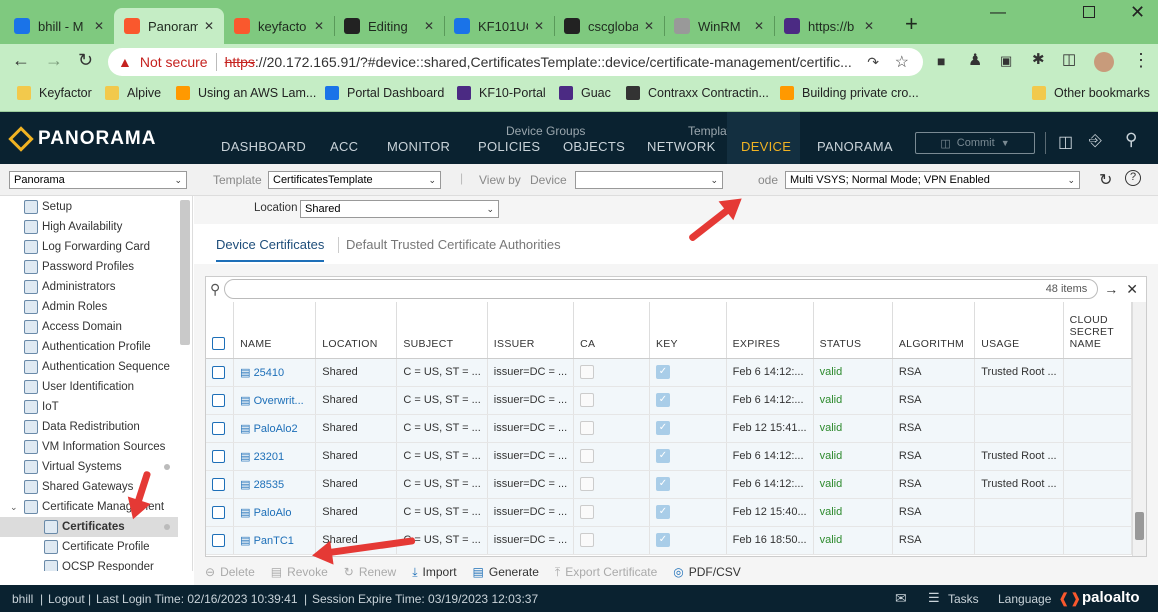  Describe the element at coordinates (963, 599) in the screenshot. I see `tasks-link: Tasks` at that location.